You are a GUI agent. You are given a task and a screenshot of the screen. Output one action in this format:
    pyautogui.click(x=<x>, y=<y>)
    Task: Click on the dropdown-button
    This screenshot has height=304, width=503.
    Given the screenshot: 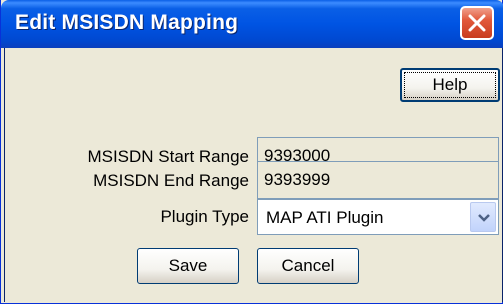 What is the action you would take?
    pyautogui.click(x=483, y=217)
    